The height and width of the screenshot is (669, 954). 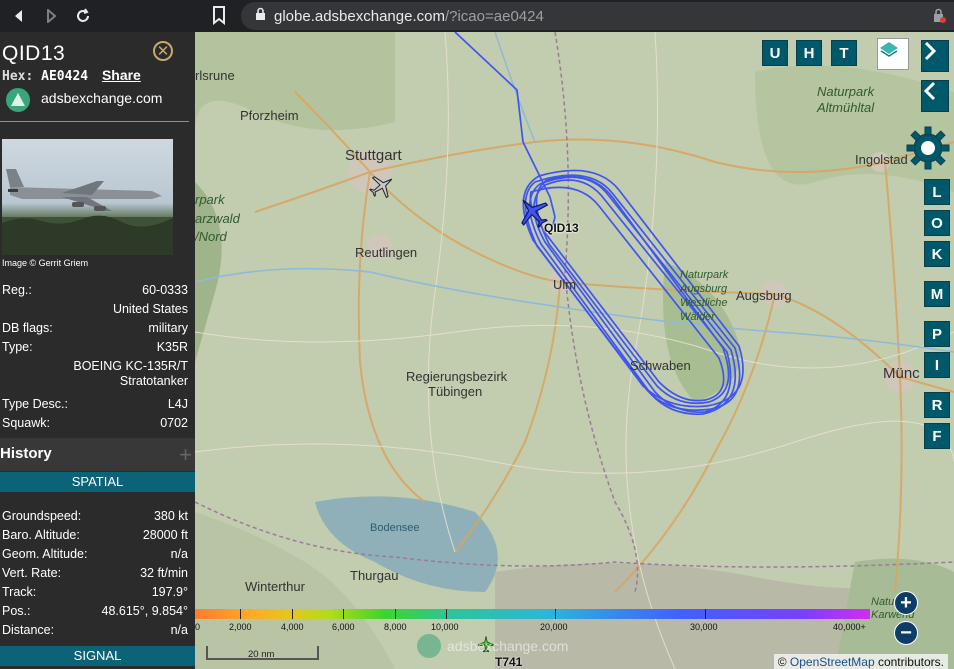 I want to click on map-attribution: © OpenStreetMap contributors., so click(x=860, y=661).